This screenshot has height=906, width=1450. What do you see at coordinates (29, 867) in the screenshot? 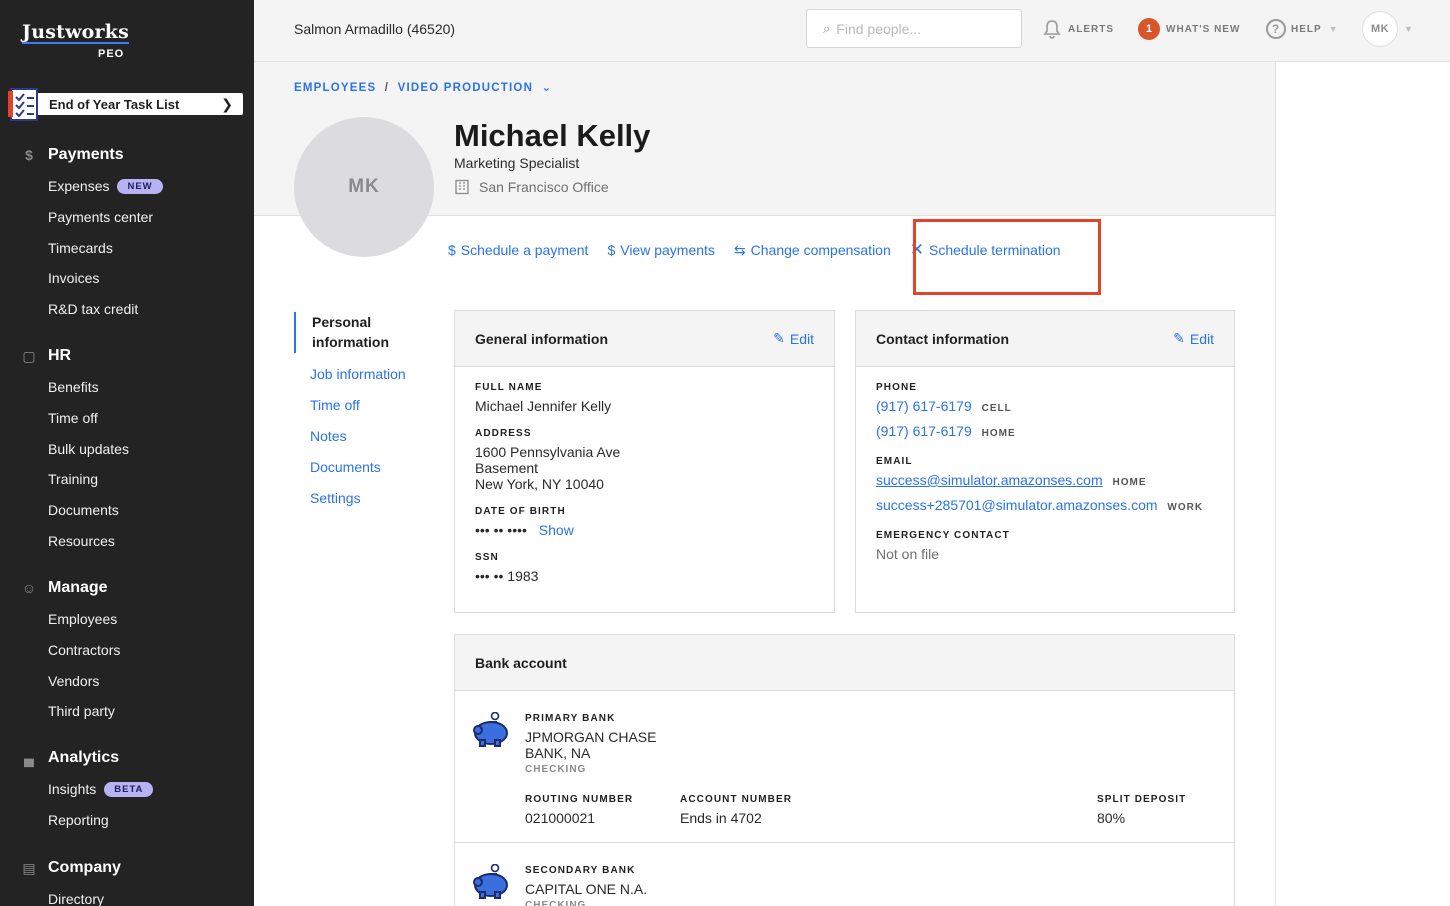
I see `building-icon: ▤` at bounding box center [29, 867].